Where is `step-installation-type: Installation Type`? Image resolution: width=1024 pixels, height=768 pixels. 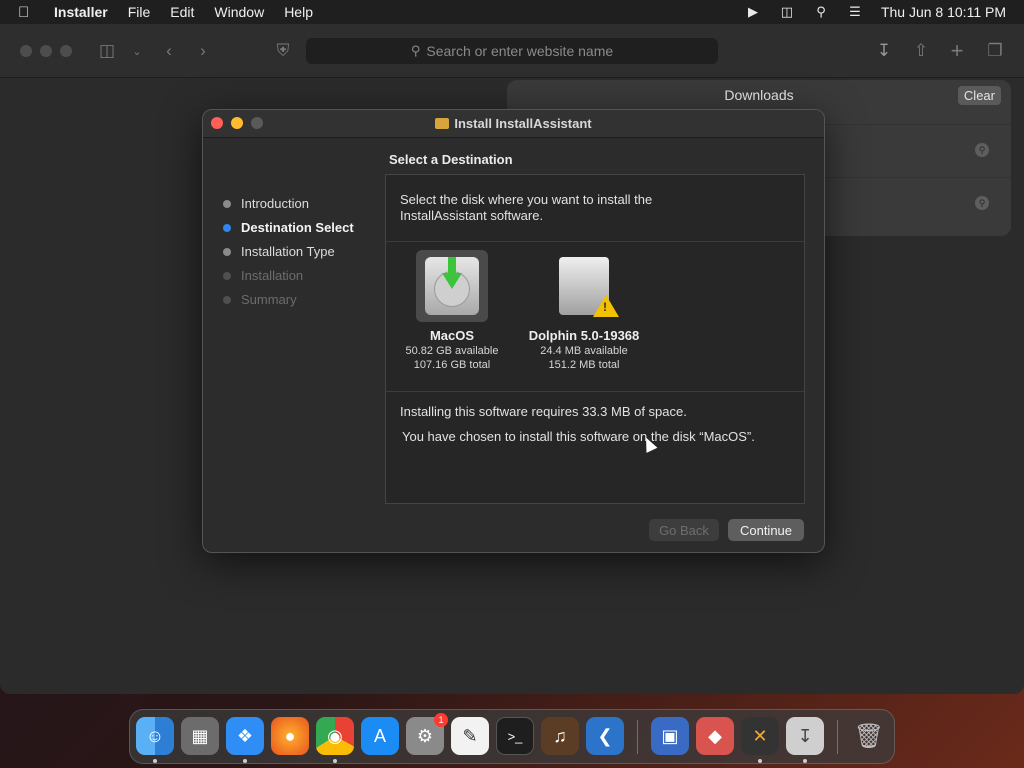 step-installation-type: Installation Type is located at coordinates (287, 256).